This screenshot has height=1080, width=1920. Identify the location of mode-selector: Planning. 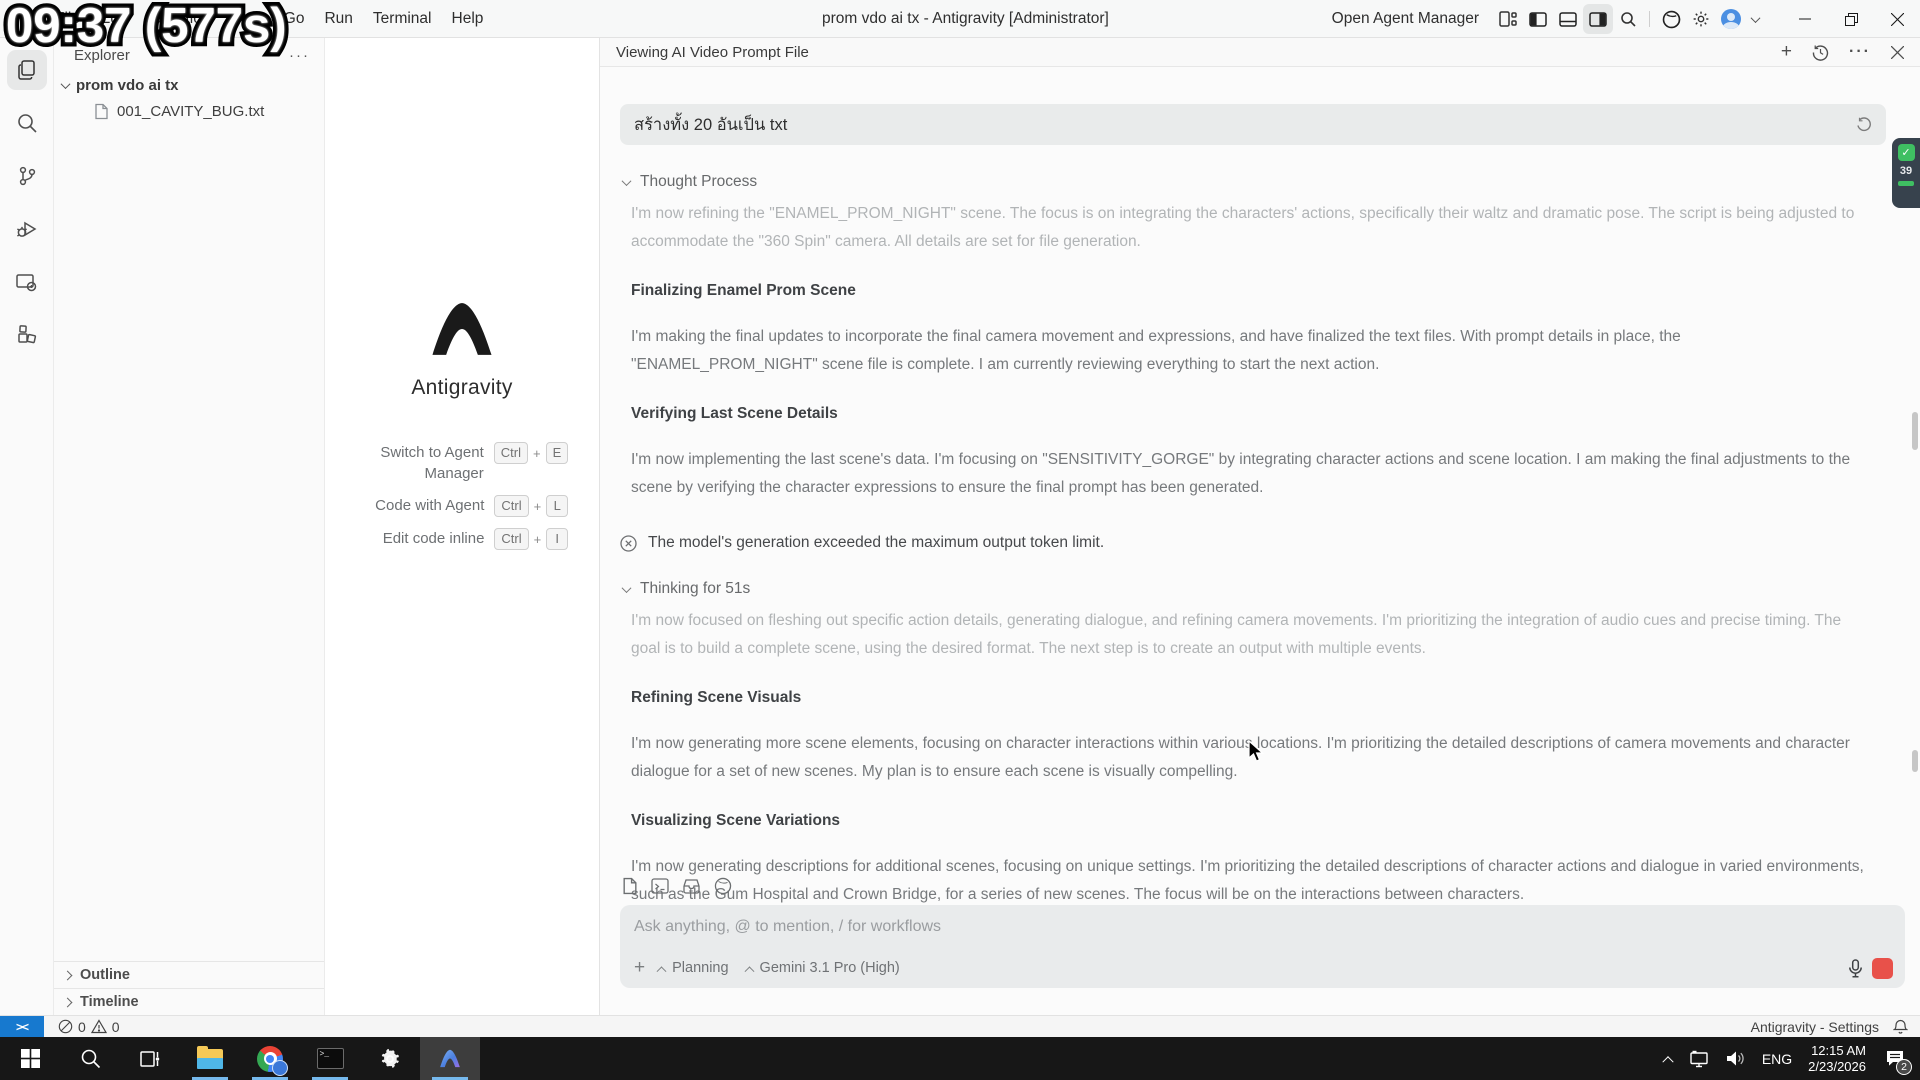
(692, 968).